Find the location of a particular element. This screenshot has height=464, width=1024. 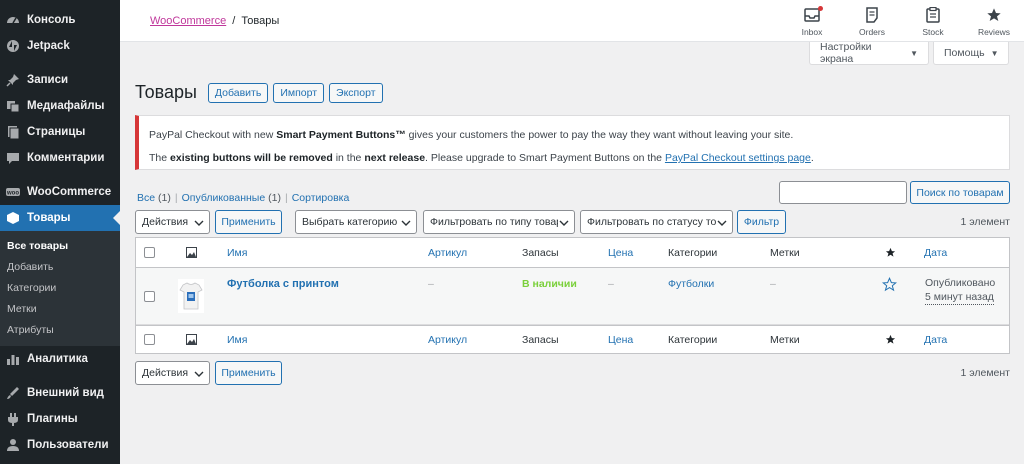

users-icon is located at coordinates (13, 445).